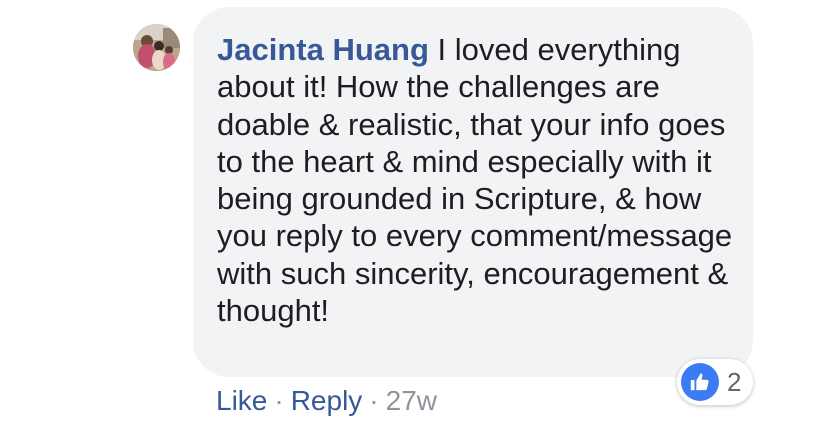  I want to click on like-icon, so click(700, 382).